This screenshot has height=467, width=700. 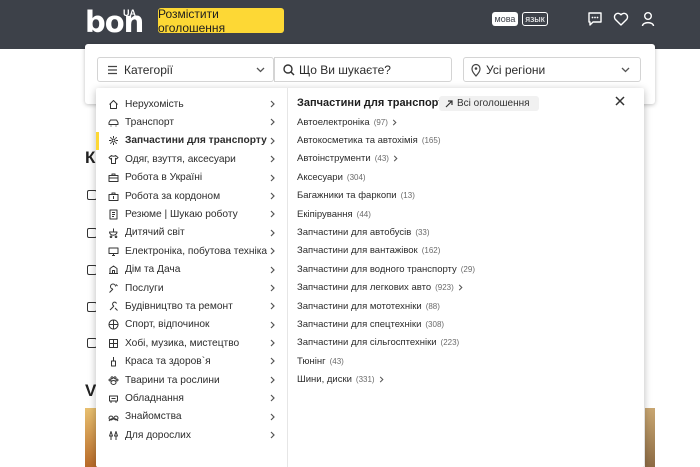 I want to click on search-icon, so click(x=289, y=69).